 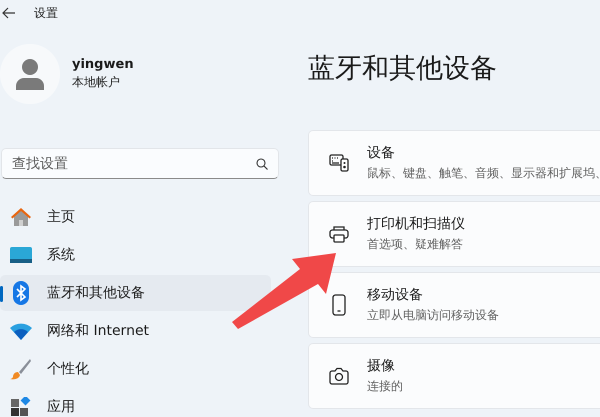 I want to click on camera-icon, so click(x=339, y=376).